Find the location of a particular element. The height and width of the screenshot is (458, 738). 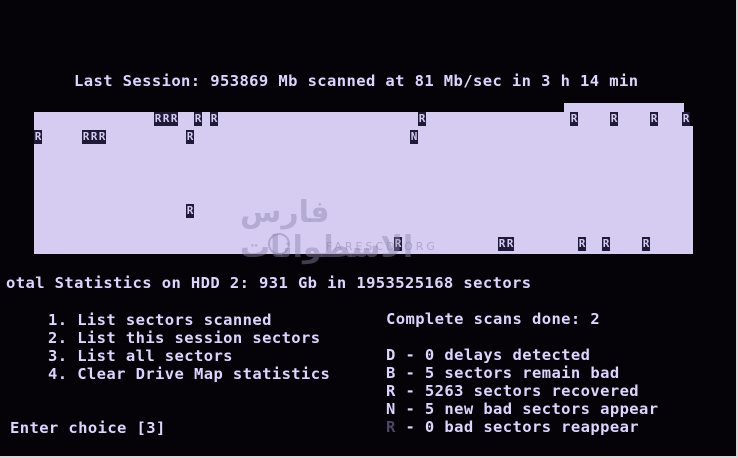

menu-item-1: 1. List sectors scanned is located at coordinates (160, 320).